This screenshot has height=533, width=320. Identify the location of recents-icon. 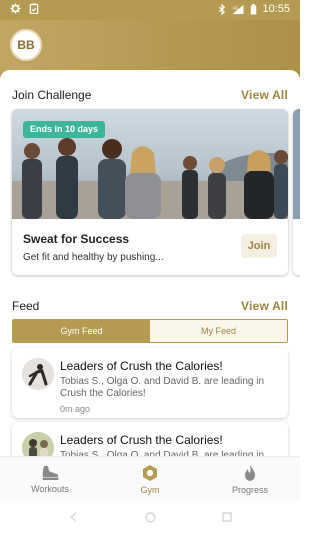
(226, 517).